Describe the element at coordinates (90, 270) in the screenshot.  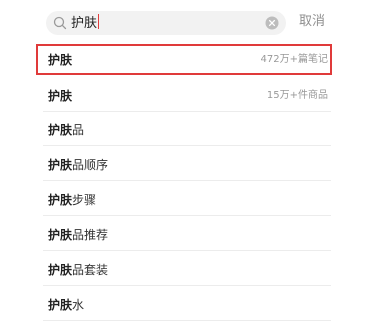
I see `suggestion-suffix: 品套装` at that location.